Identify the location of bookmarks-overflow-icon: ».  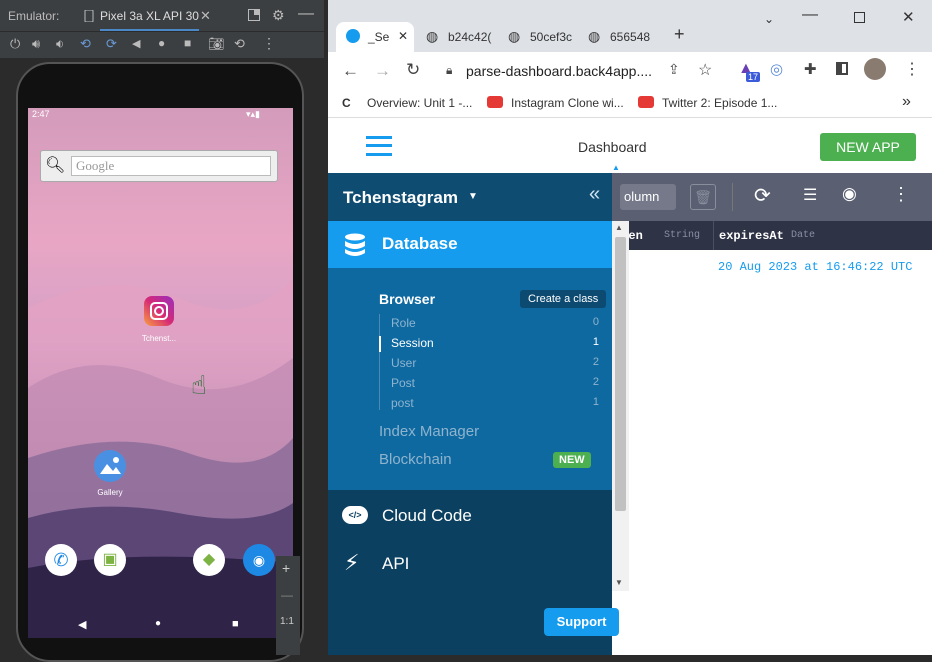
(906, 102).